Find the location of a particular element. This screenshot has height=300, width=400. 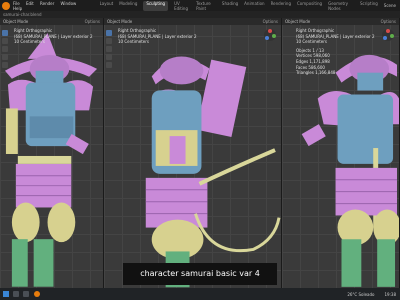

file-explorer-icon is located at coordinates (26, 293).